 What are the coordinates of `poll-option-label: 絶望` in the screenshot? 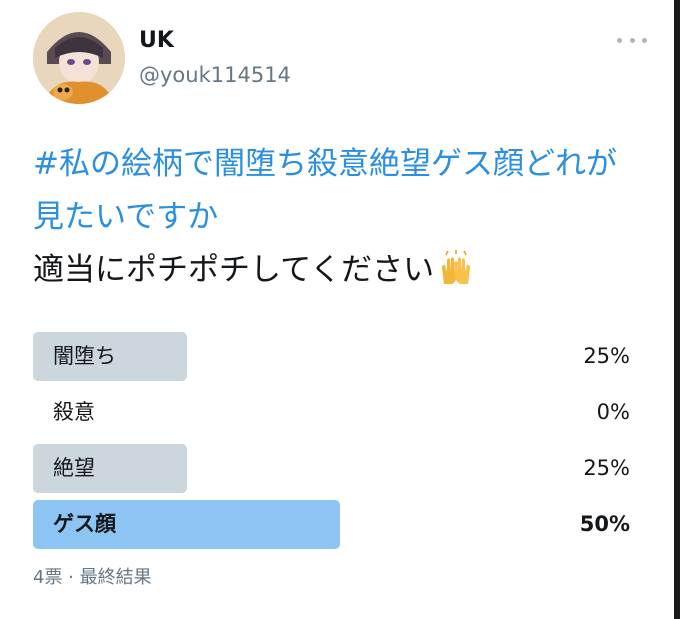 It's located at (74, 468).